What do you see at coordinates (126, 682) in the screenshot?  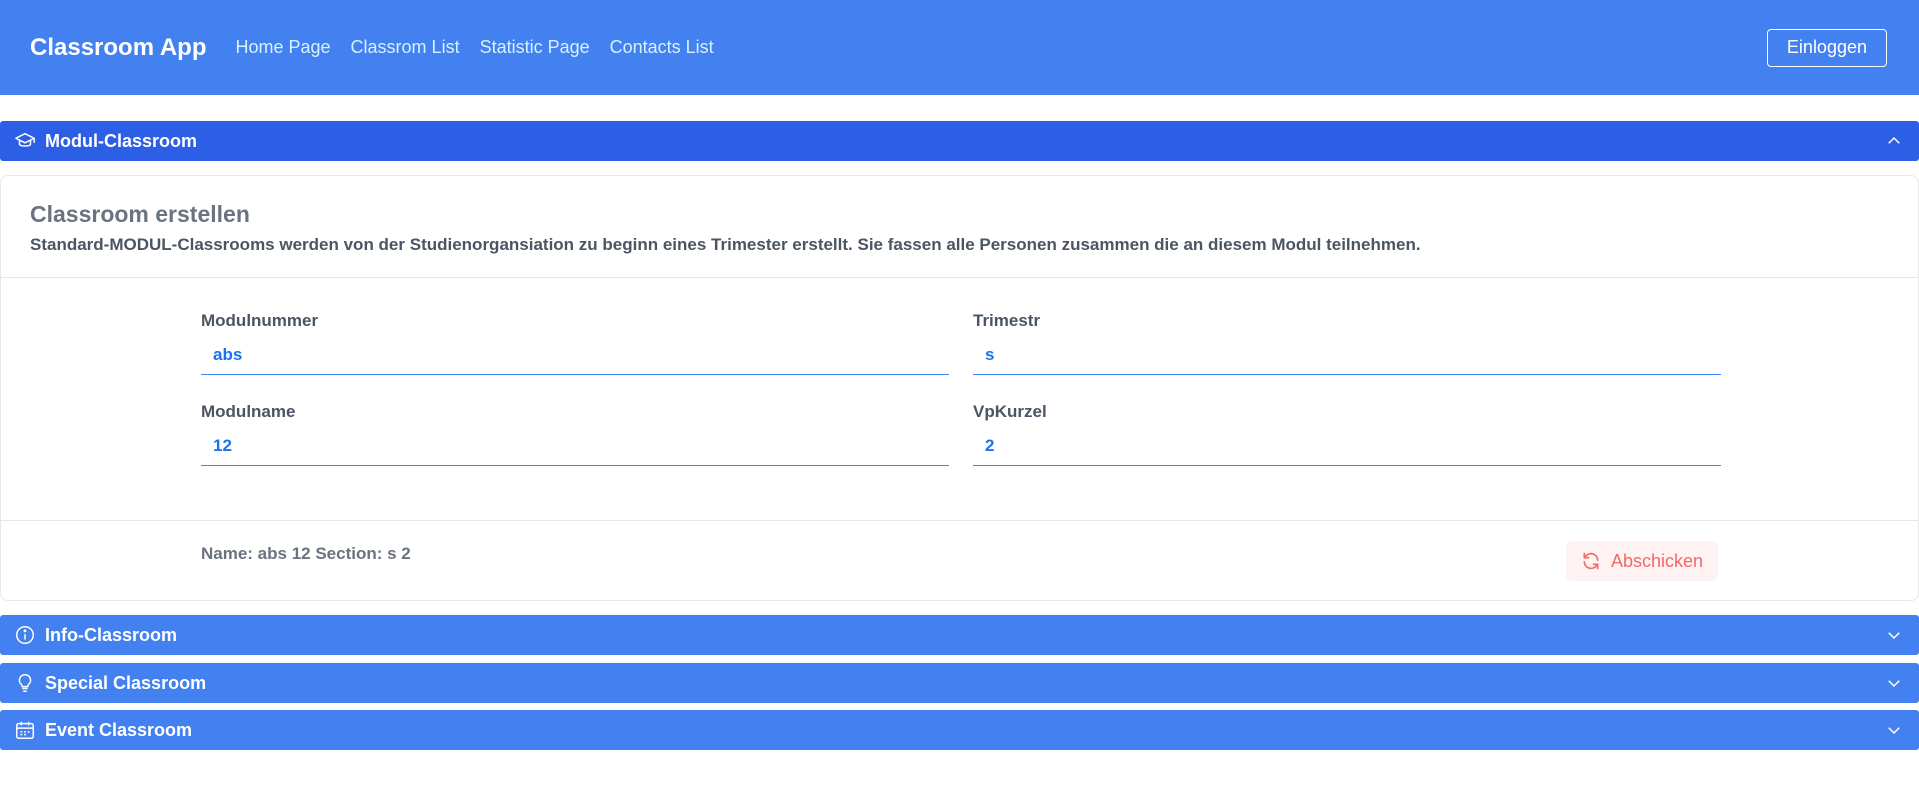 I see `accordion-title: Special Classroom` at bounding box center [126, 682].